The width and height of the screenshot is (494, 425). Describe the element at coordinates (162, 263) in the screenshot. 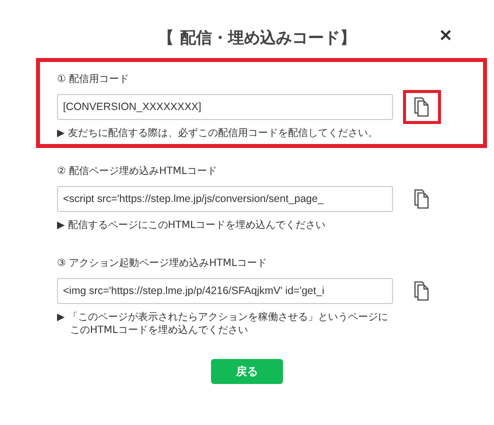

I see `field-label: ③ アクション起動ページ埋め込みHTMLコード` at that location.